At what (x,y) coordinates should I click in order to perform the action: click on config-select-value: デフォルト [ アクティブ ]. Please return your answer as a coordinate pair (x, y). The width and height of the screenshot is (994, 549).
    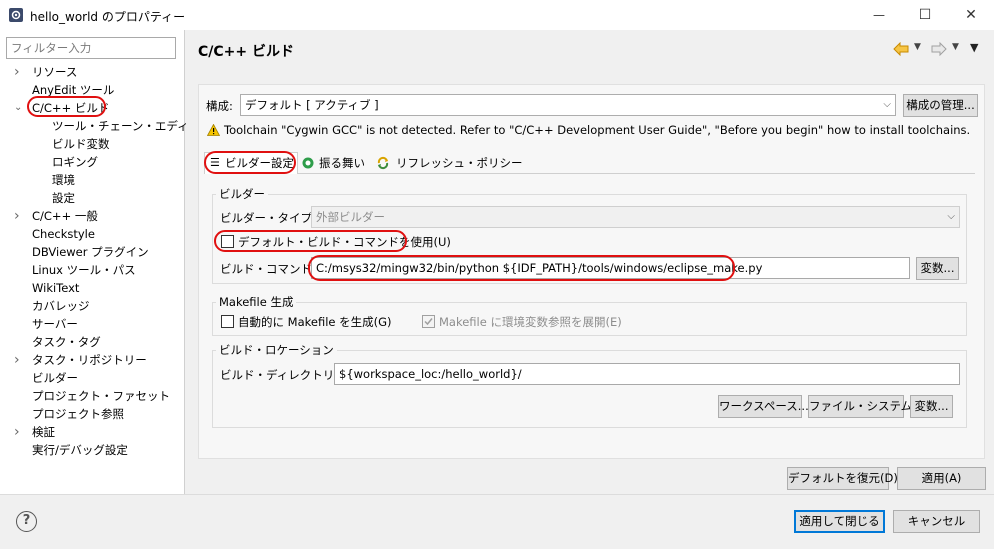
    Looking at the image, I should click on (312, 105).